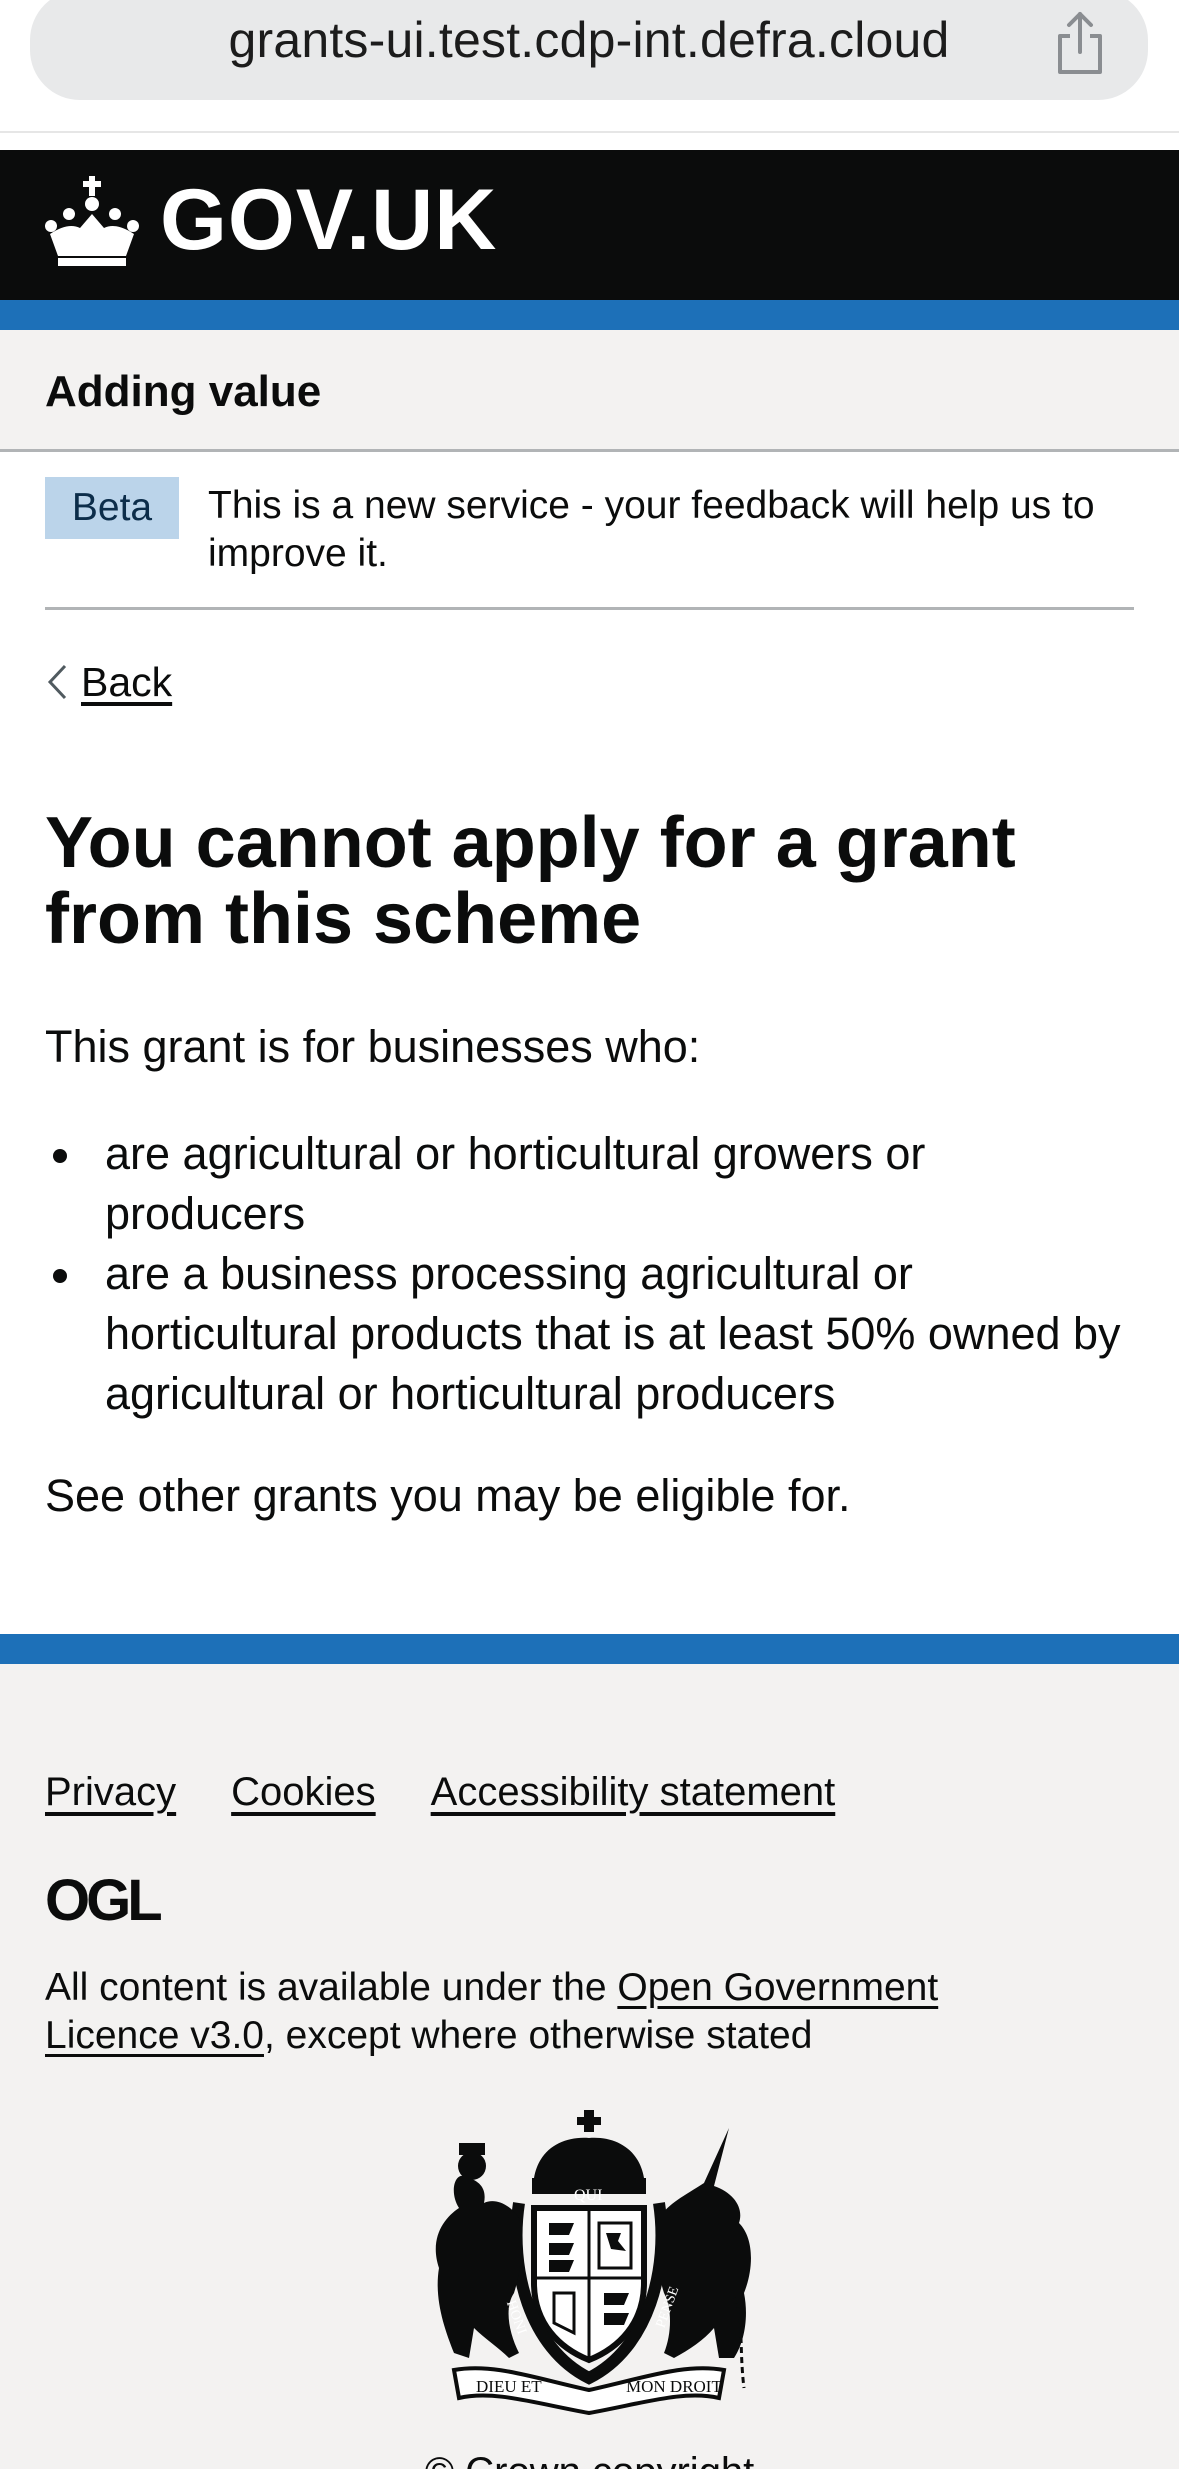 This screenshot has height=2469, width=1179. What do you see at coordinates (57, 682) in the screenshot?
I see `chevron-left-icon` at bounding box center [57, 682].